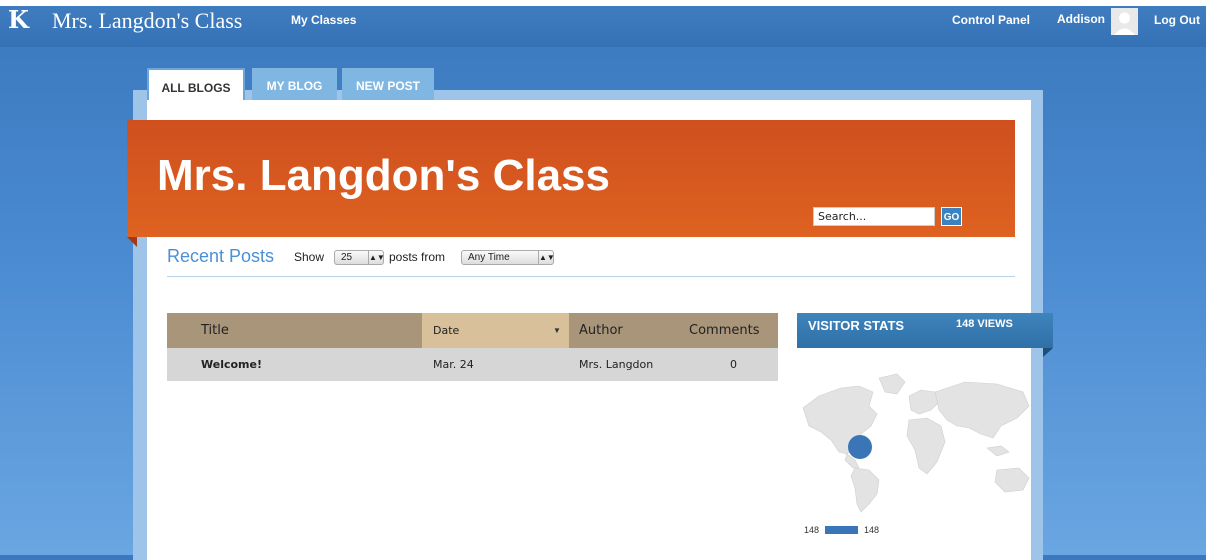  What do you see at coordinates (221, 256) in the screenshot?
I see `recent-posts-heading: Recent Posts` at bounding box center [221, 256].